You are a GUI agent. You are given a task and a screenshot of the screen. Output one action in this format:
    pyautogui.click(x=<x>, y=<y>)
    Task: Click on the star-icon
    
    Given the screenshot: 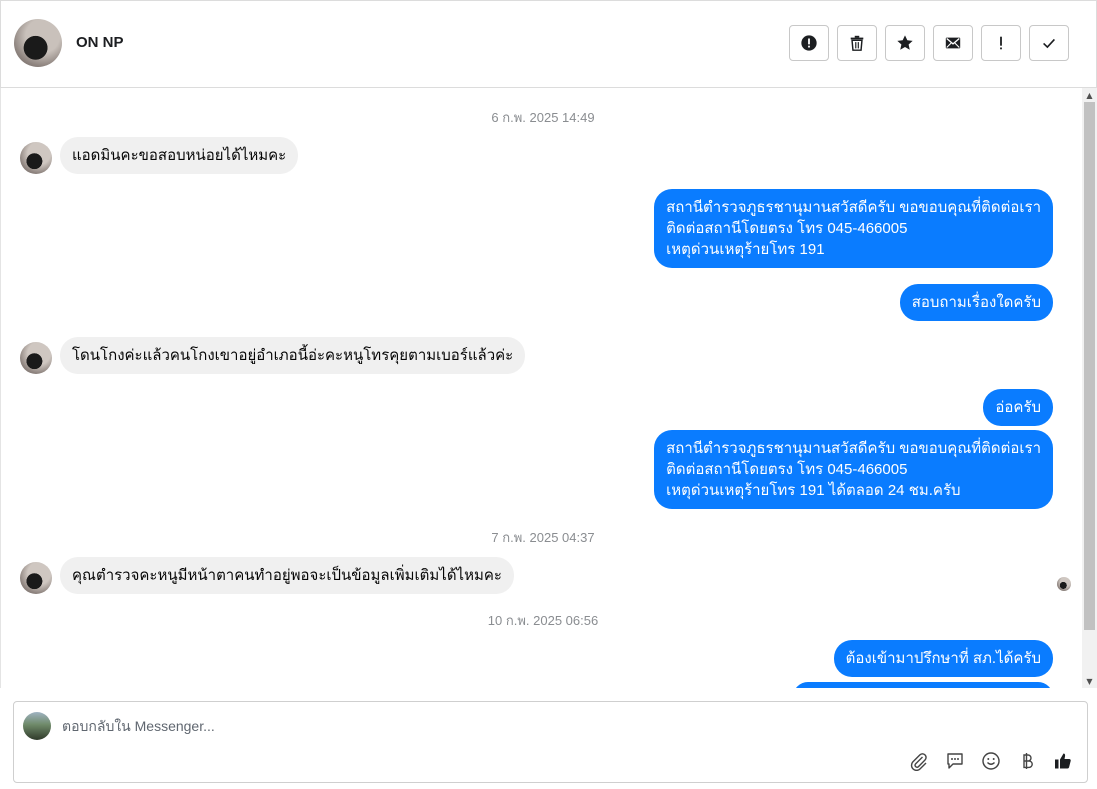 What is the action you would take?
    pyautogui.click(x=905, y=42)
    